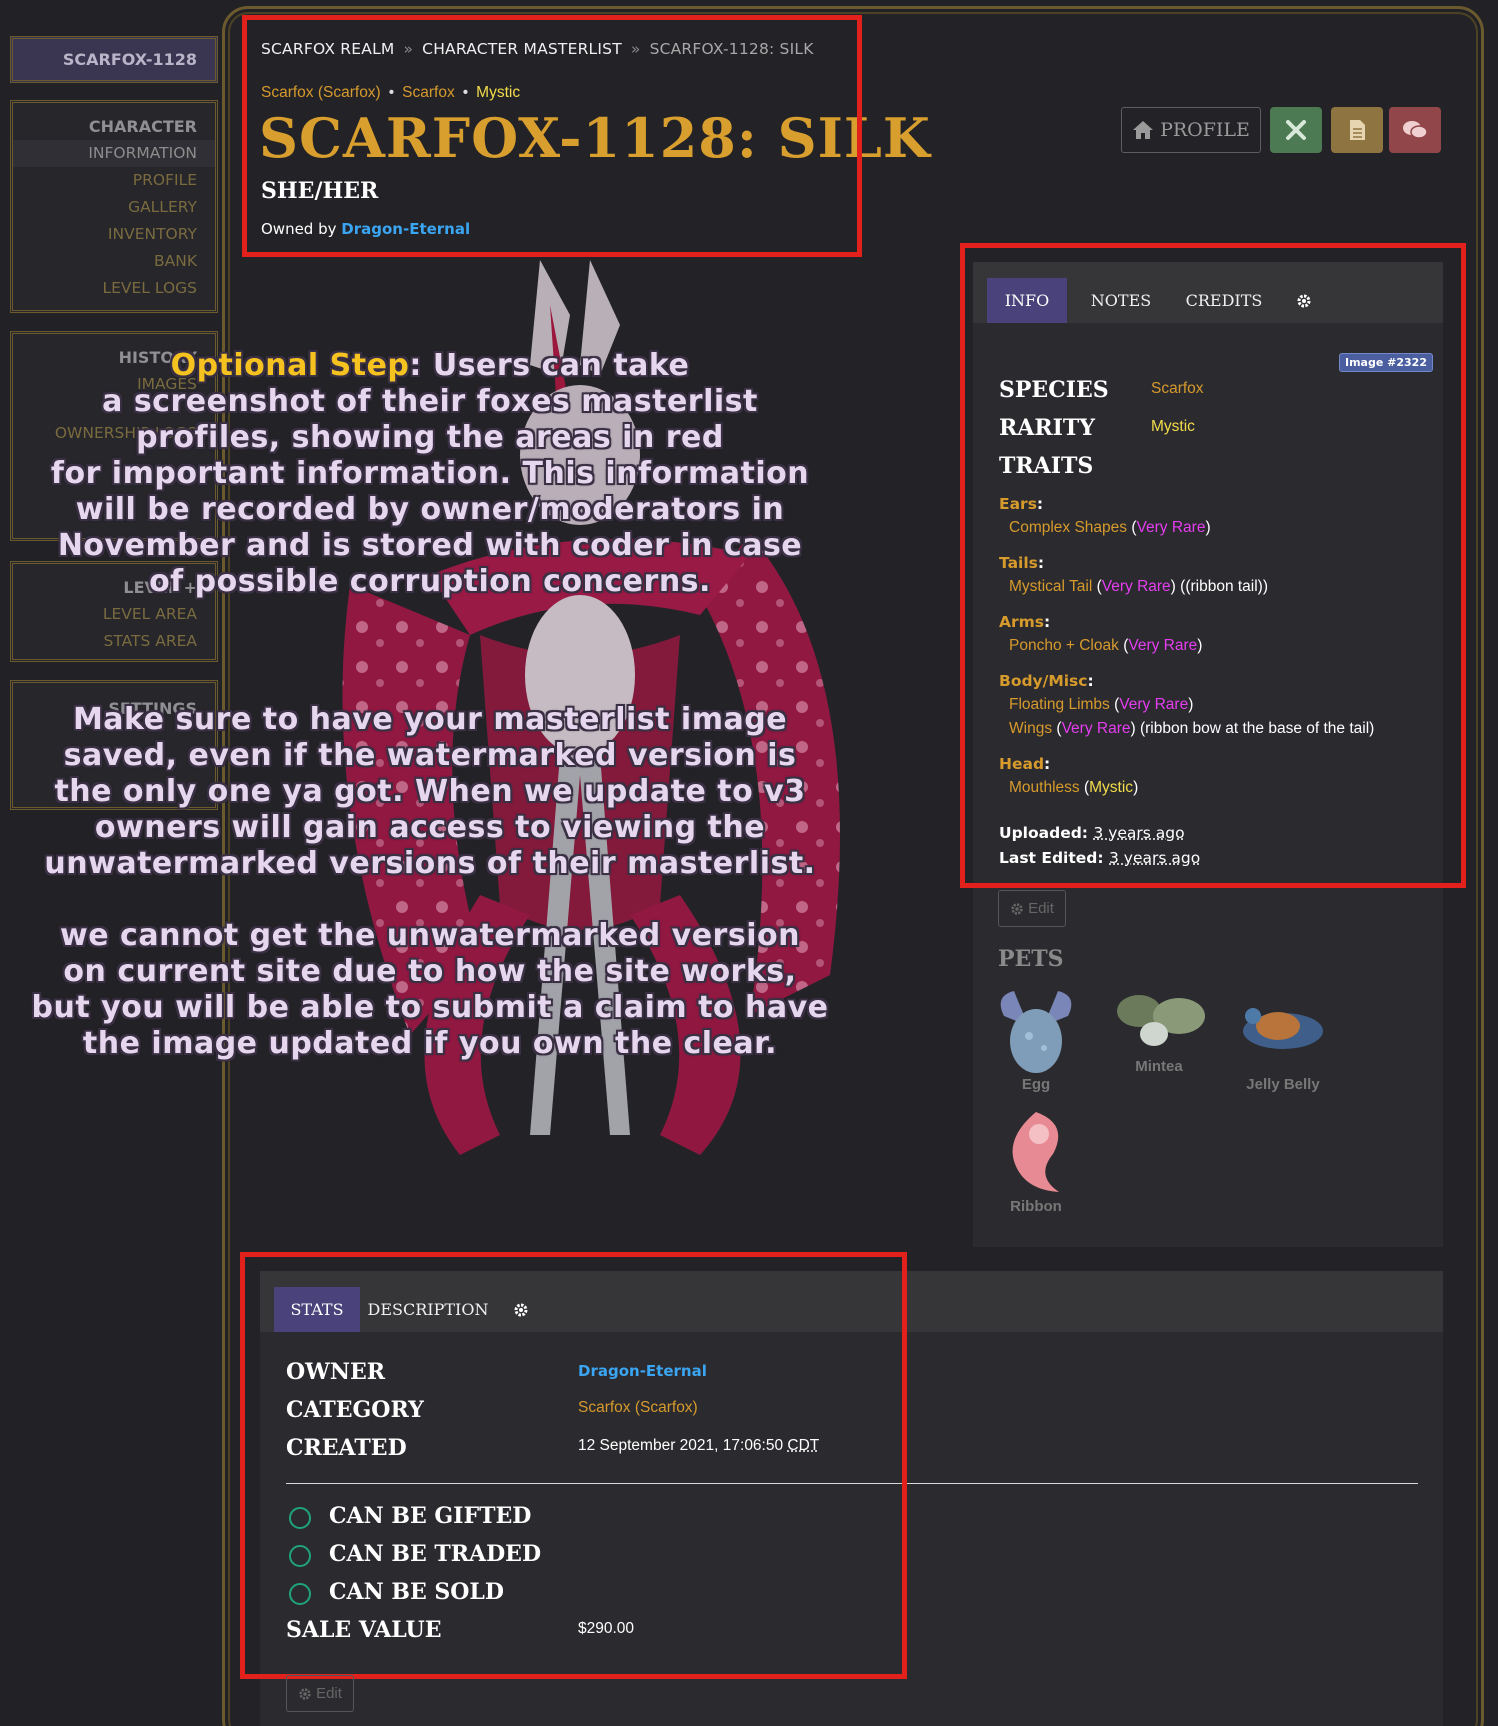 This screenshot has height=1726, width=1498. I want to click on pet-name: Egg, so click(1036, 1084).